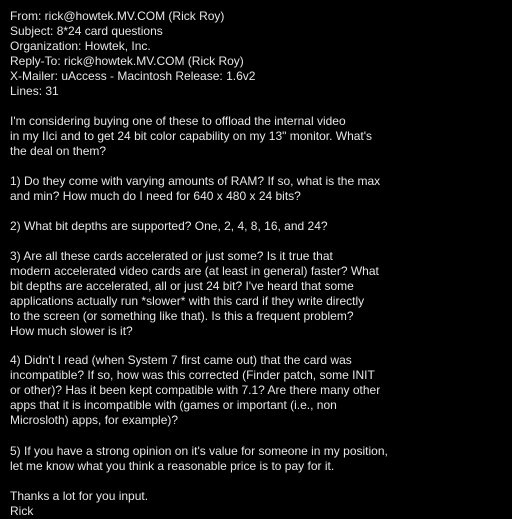 Image resolution: width=512 pixels, height=519 pixels. What do you see at coordinates (94, 420) in the screenshot?
I see `body-line: Microsloth) apps, for example)?` at bounding box center [94, 420].